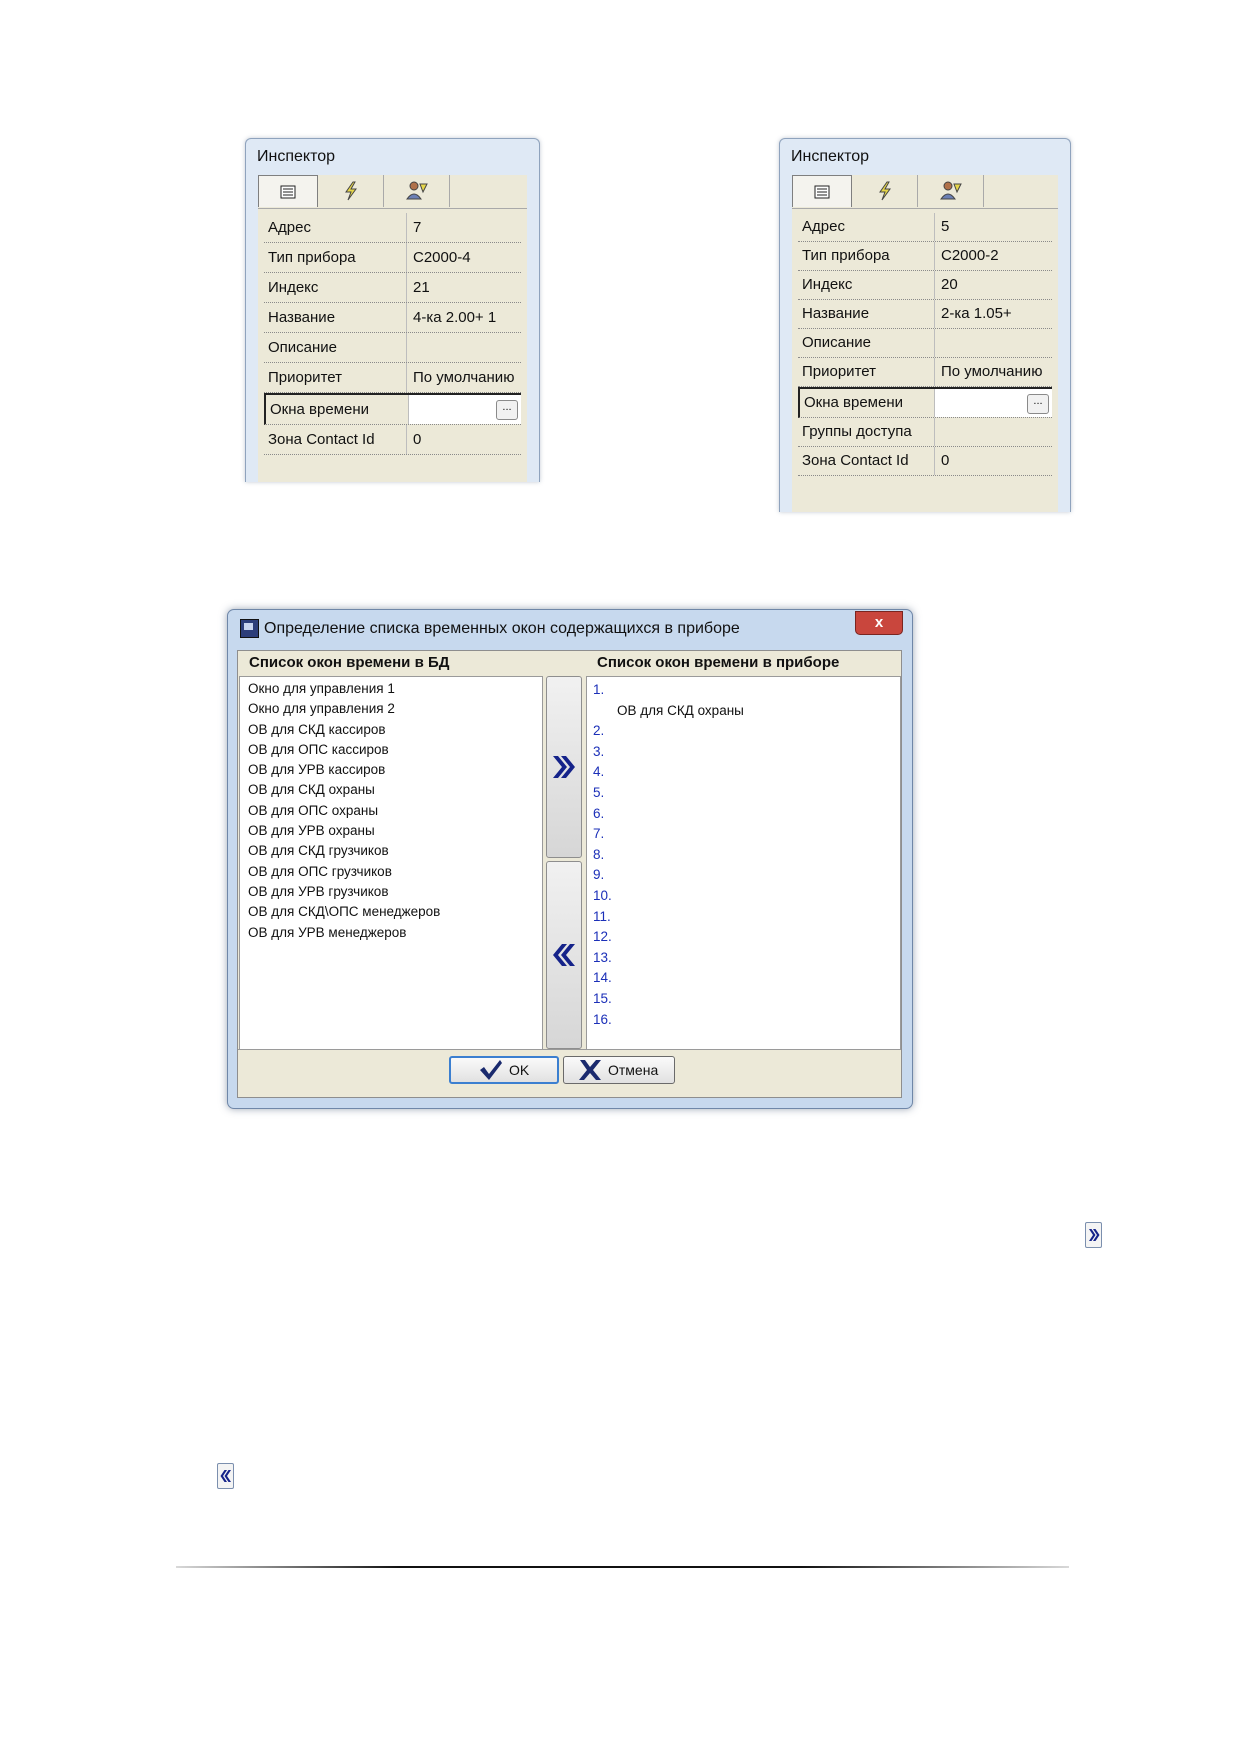  I want to click on slot-number: 2., so click(743, 731).